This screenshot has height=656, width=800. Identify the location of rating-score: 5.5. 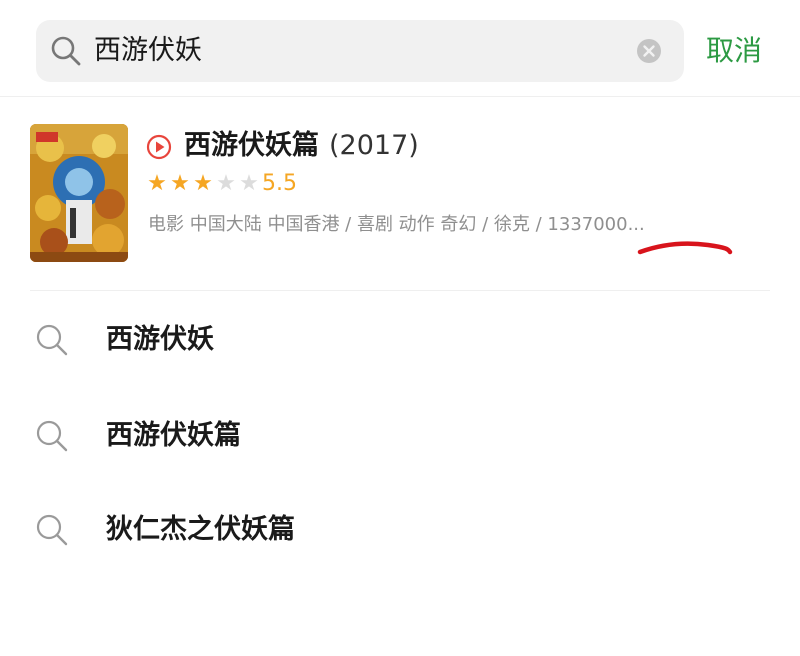
(279, 183).